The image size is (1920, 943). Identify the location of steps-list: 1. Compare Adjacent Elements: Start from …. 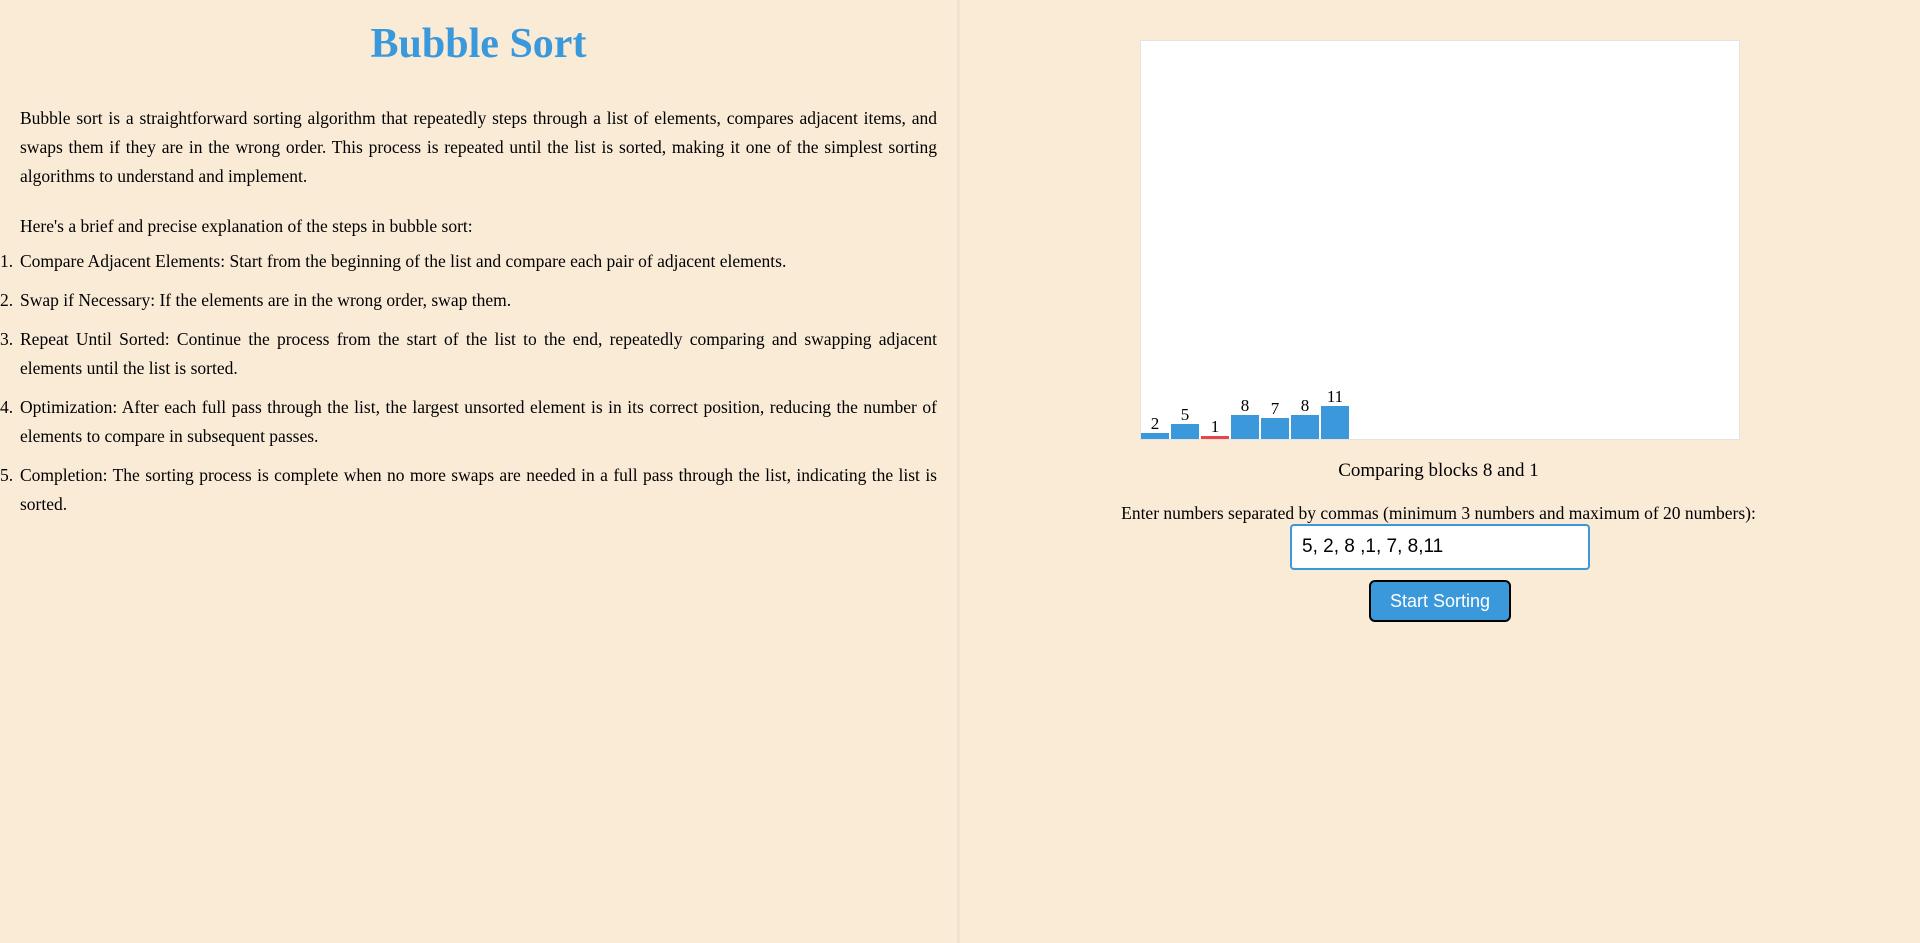
(468, 383).